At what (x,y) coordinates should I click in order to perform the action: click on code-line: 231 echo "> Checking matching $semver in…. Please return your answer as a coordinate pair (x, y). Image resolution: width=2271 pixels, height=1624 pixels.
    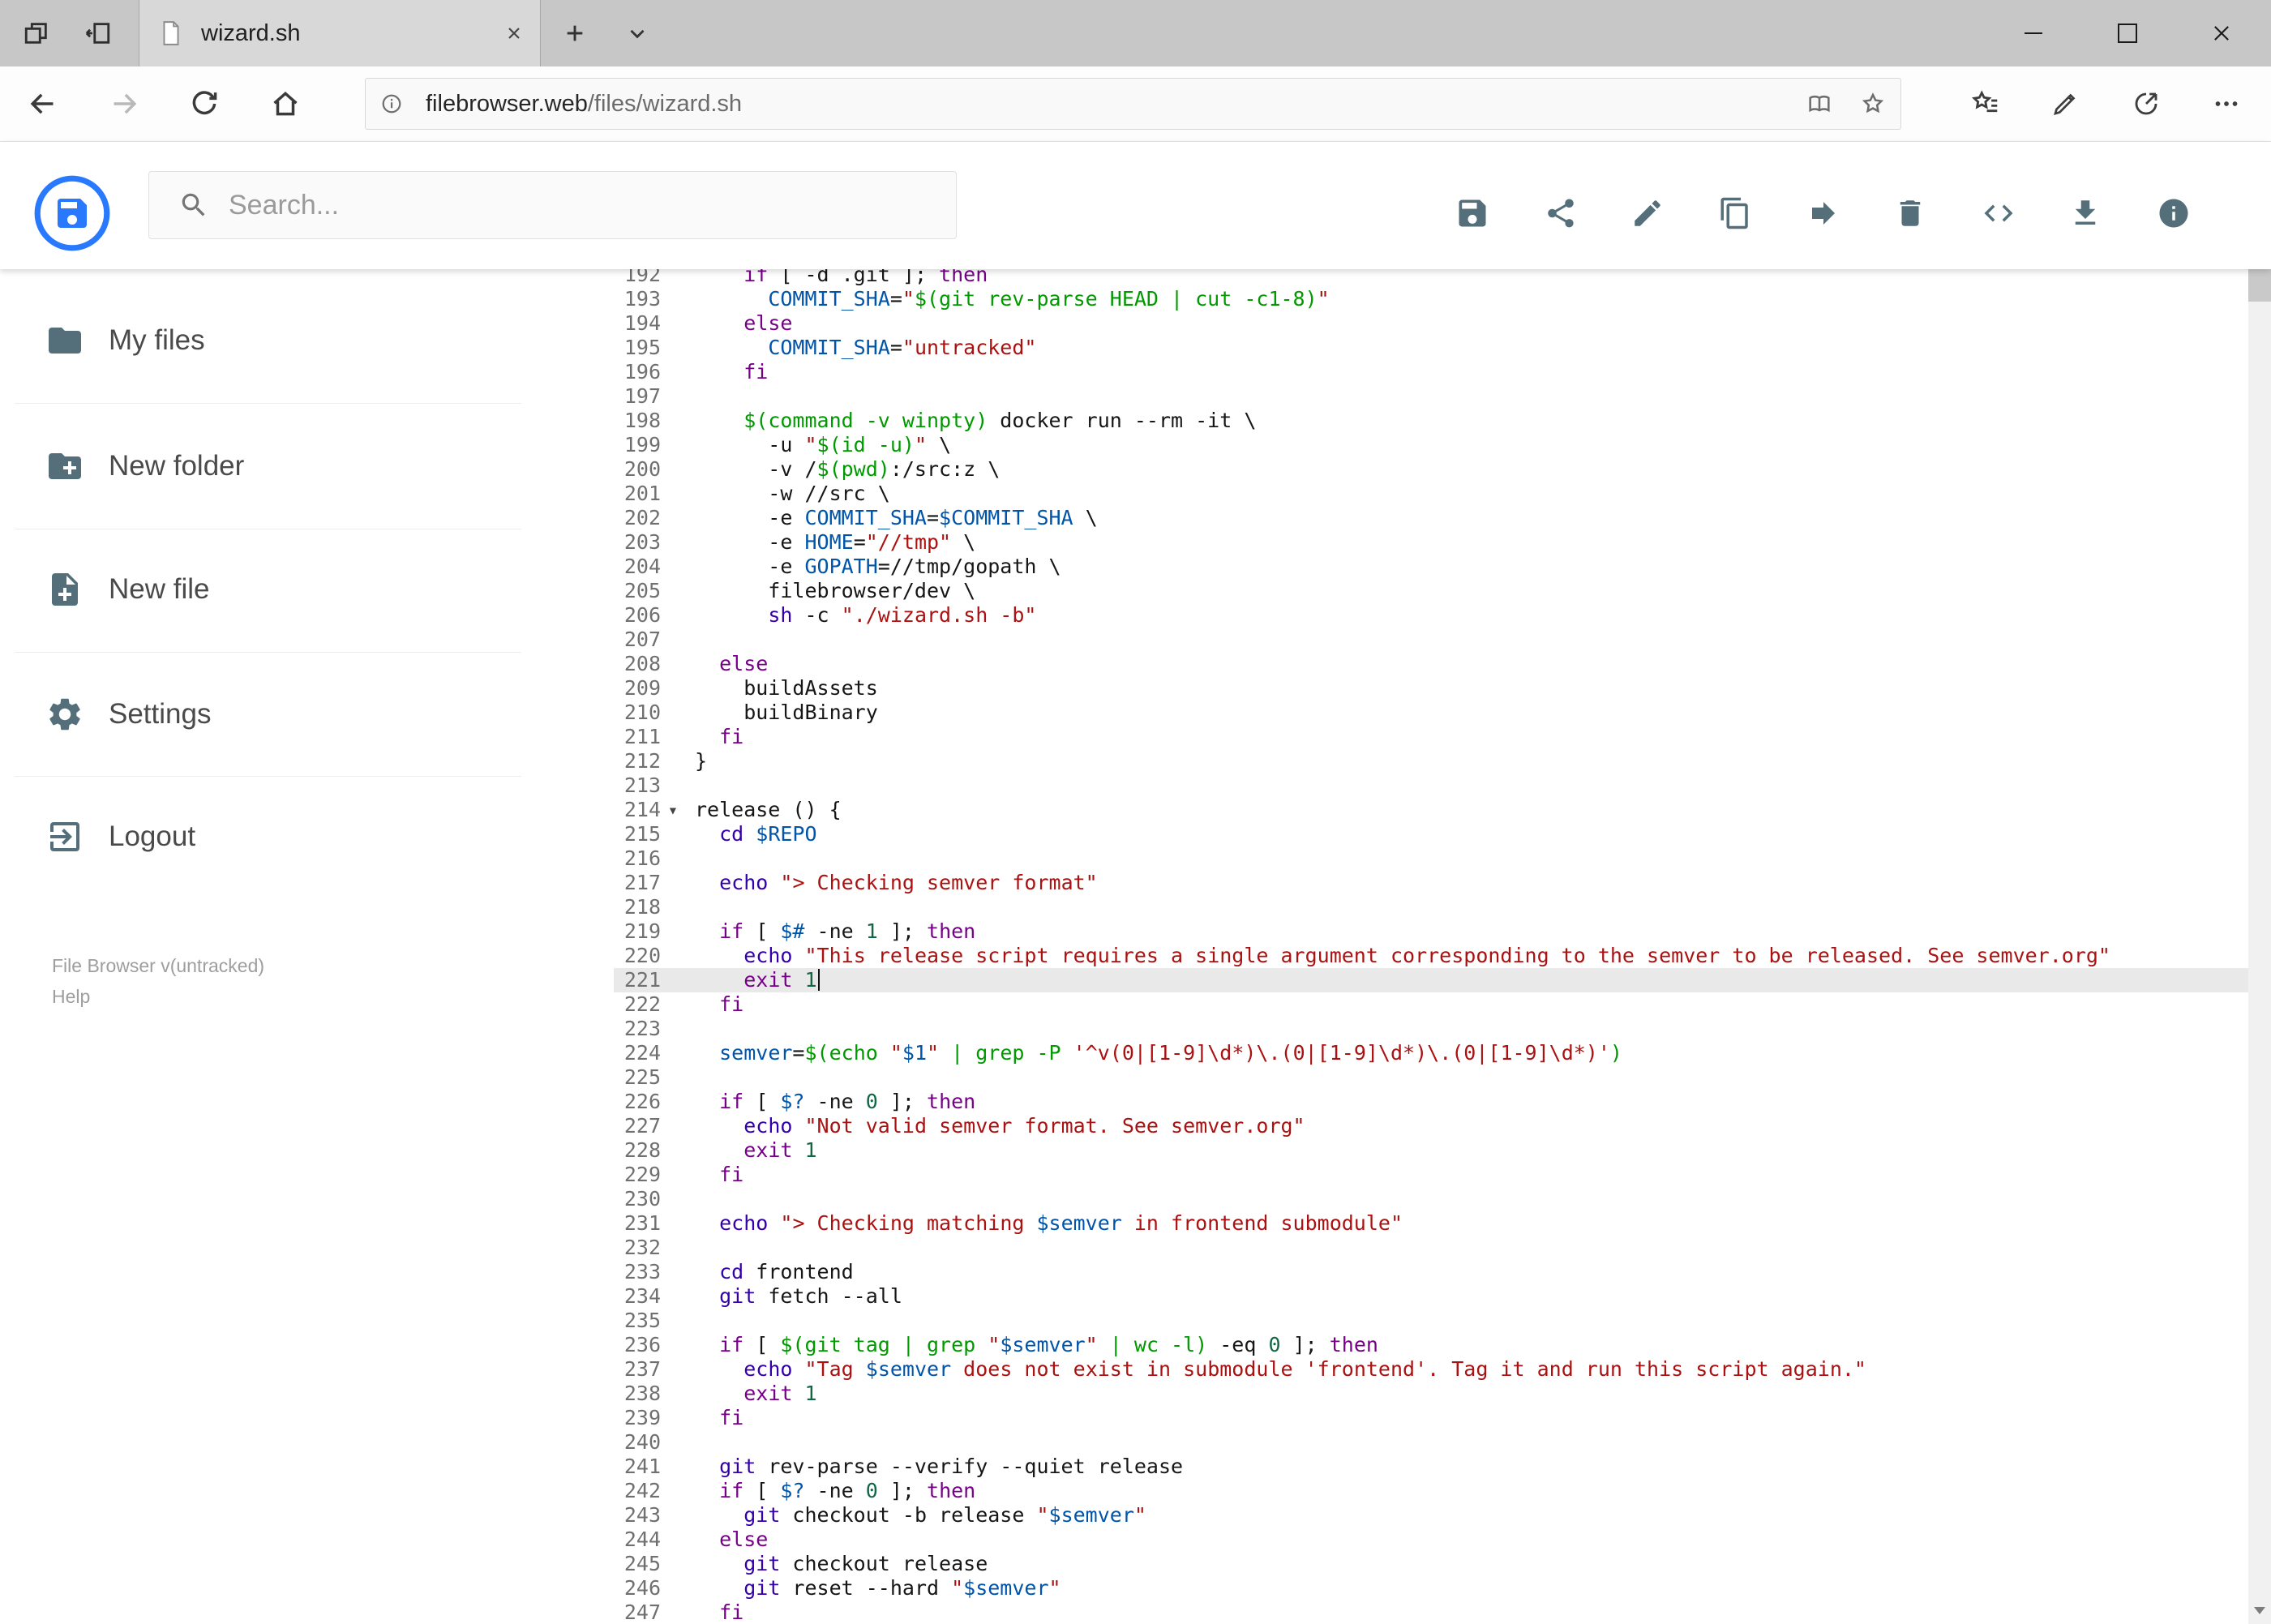
    Looking at the image, I should click on (1387, 1223).